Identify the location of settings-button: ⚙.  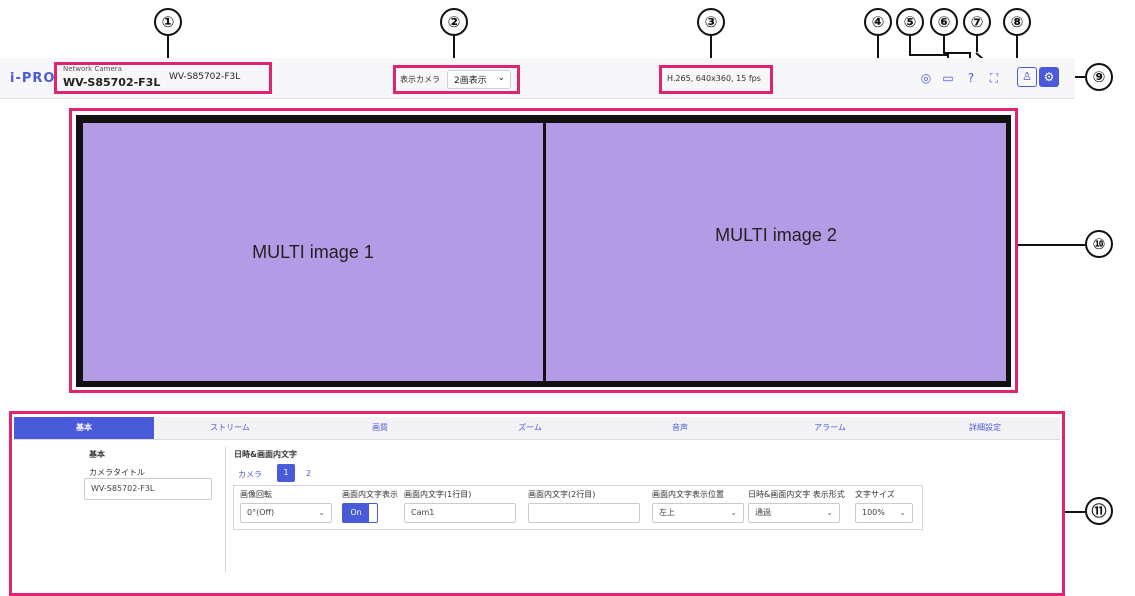
(1049, 77).